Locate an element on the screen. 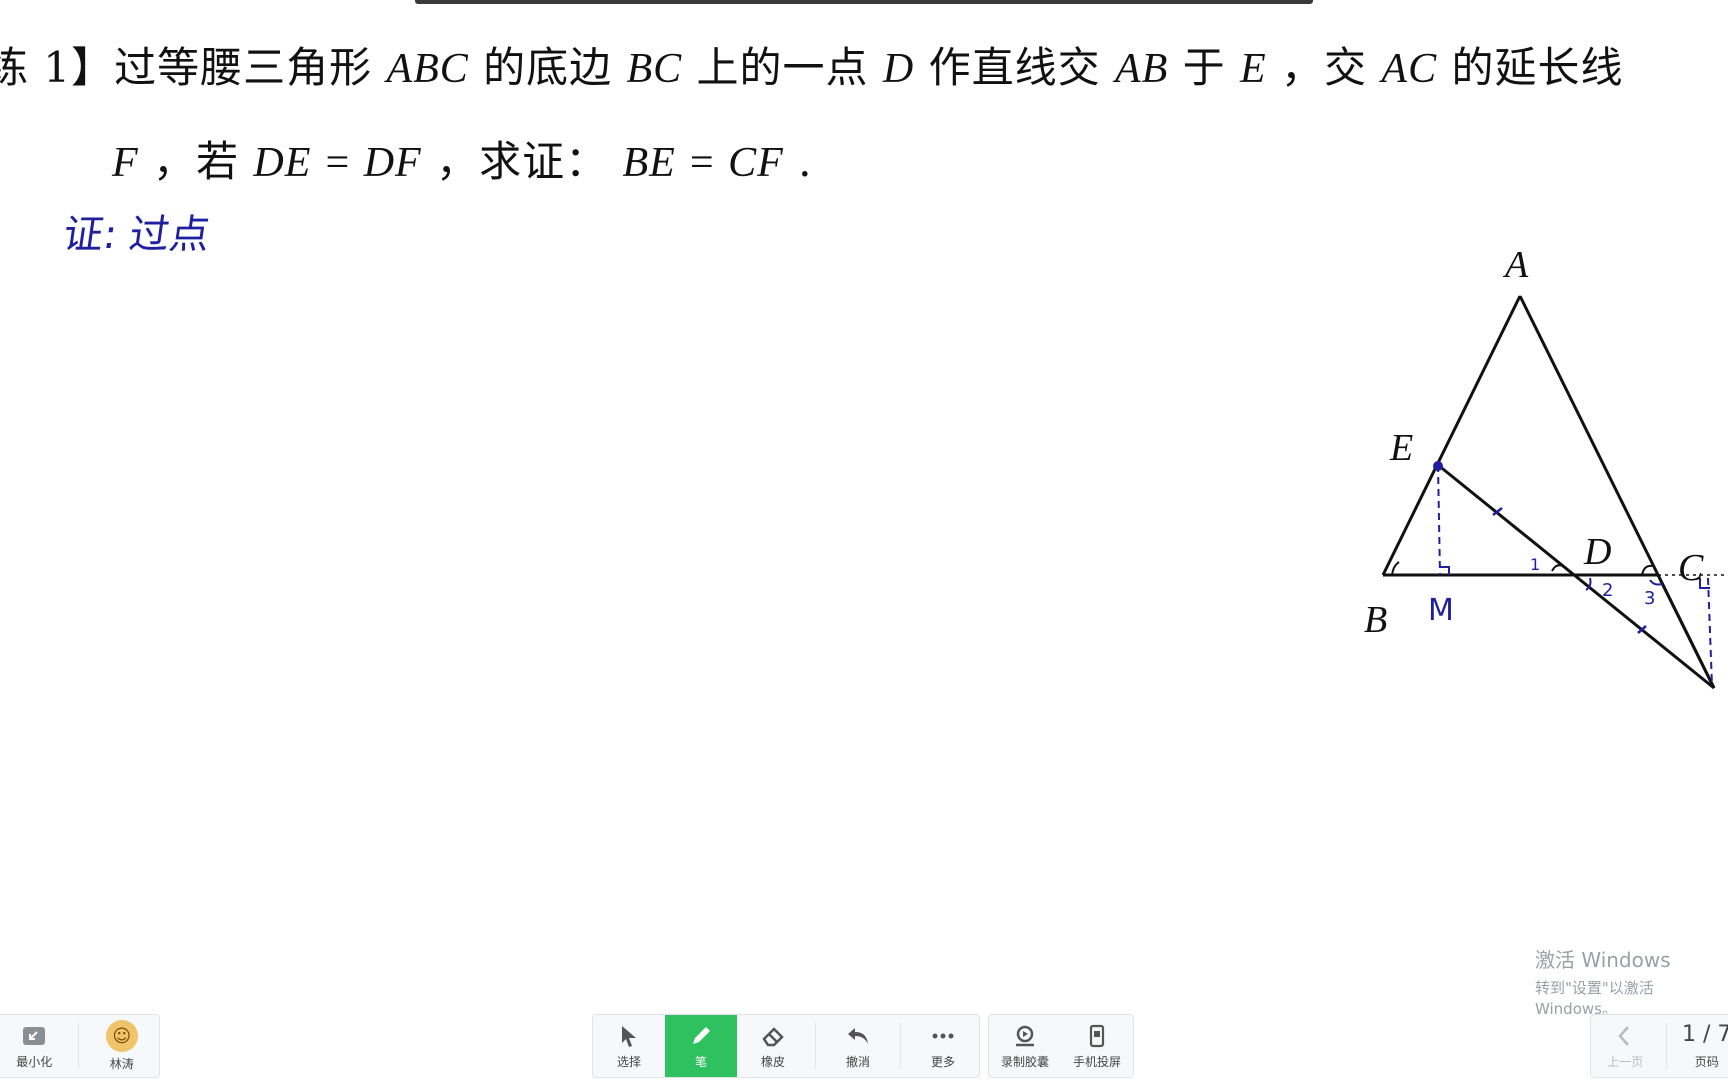  label-angle-1: 1 is located at coordinates (1535, 564).